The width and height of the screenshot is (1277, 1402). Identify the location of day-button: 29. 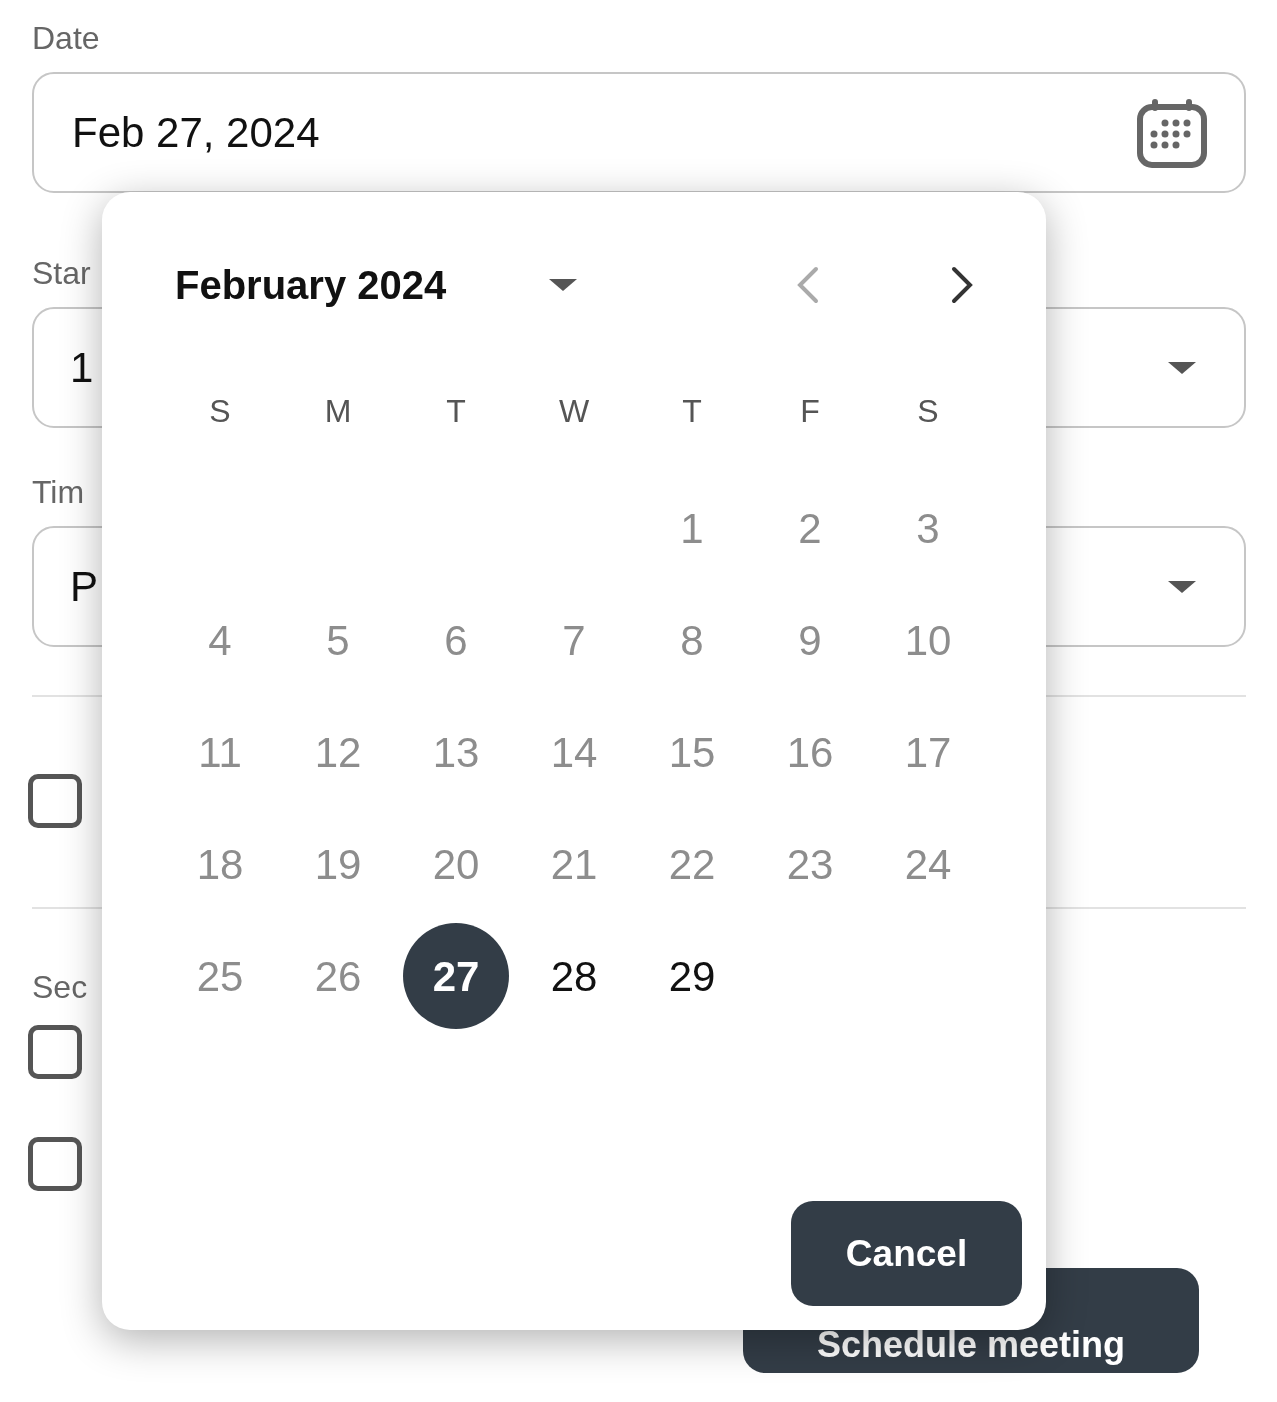
(692, 976).